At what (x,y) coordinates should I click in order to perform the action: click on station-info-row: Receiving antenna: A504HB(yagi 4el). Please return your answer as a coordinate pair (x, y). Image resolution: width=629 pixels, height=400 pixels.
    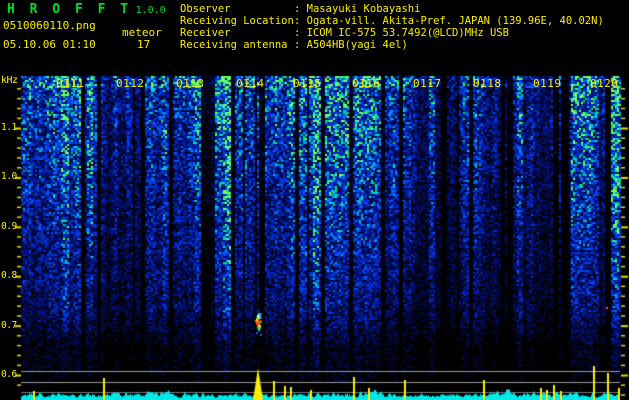
    Looking at the image, I should click on (392, 45).